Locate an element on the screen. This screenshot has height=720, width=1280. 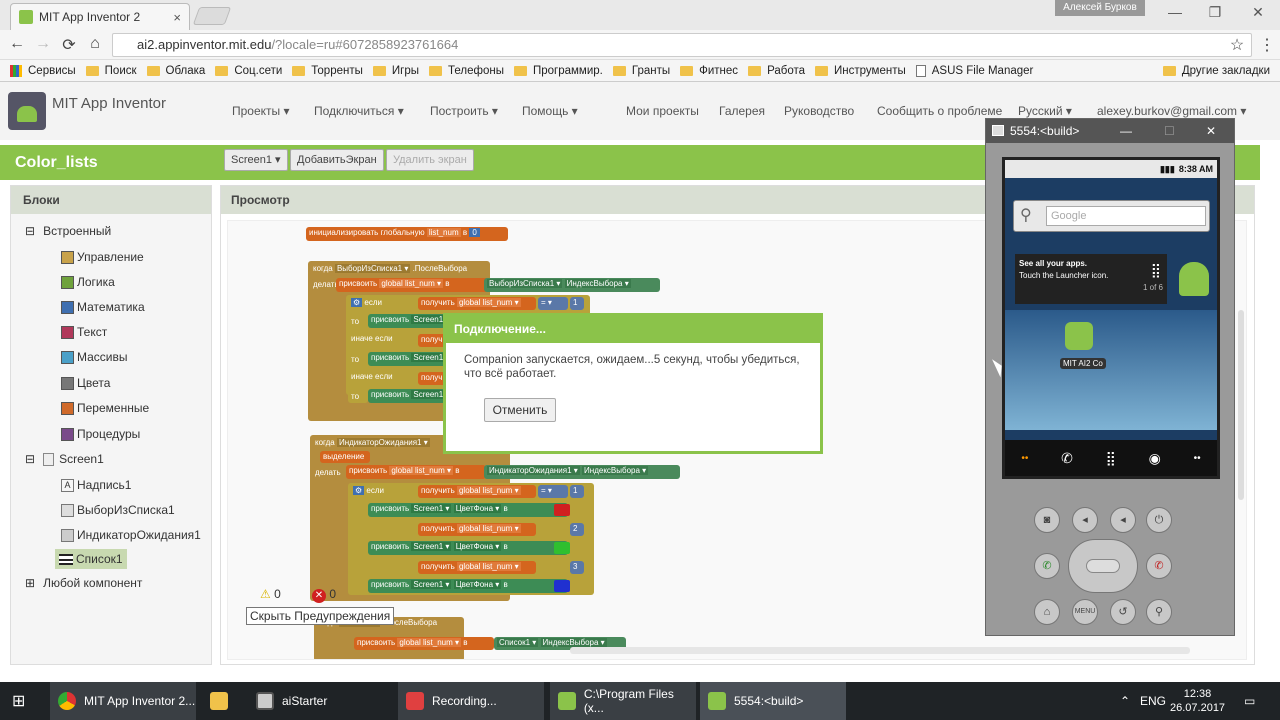
number-block: 3 is located at coordinates (577, 567).